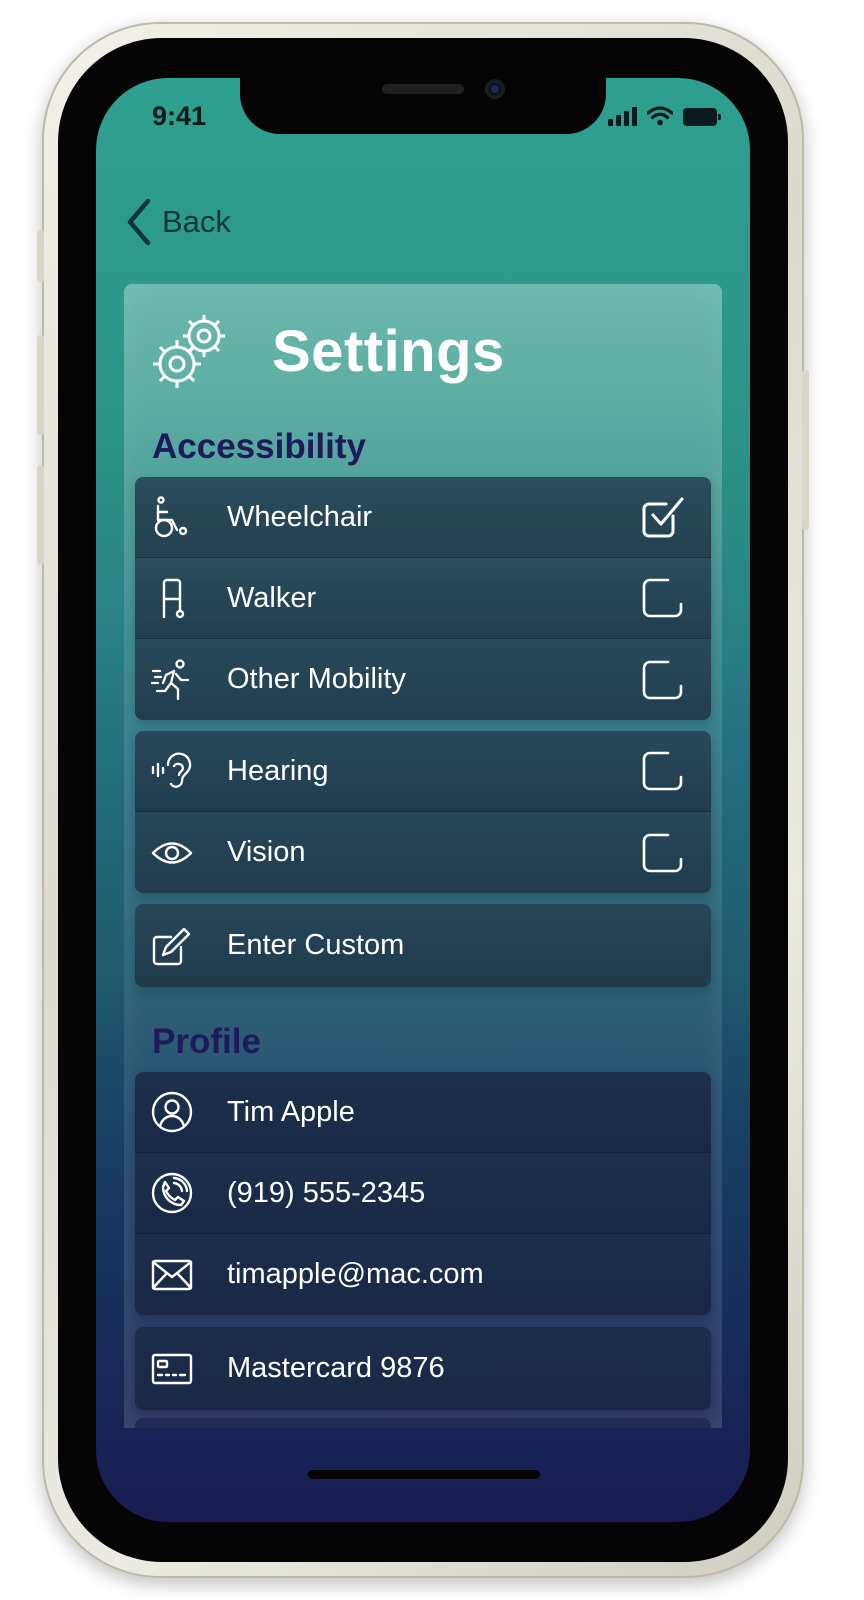  What do you see at coordinates (259, 446) in the screenshot?
I see `section-heading-accessibility: Accessibility` at bounding box center [259, 446].